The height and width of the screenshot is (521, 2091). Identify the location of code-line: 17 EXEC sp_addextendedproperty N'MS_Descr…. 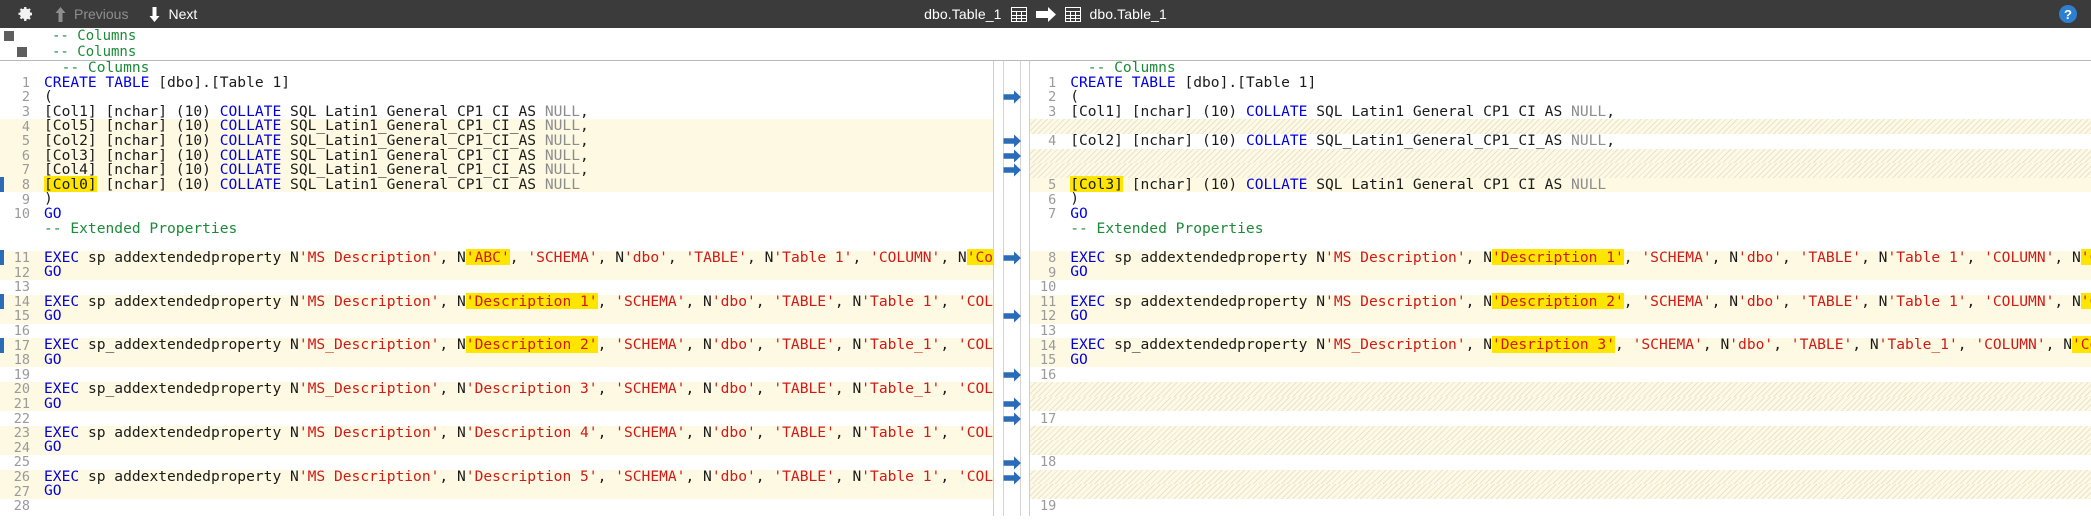
(497, 345).